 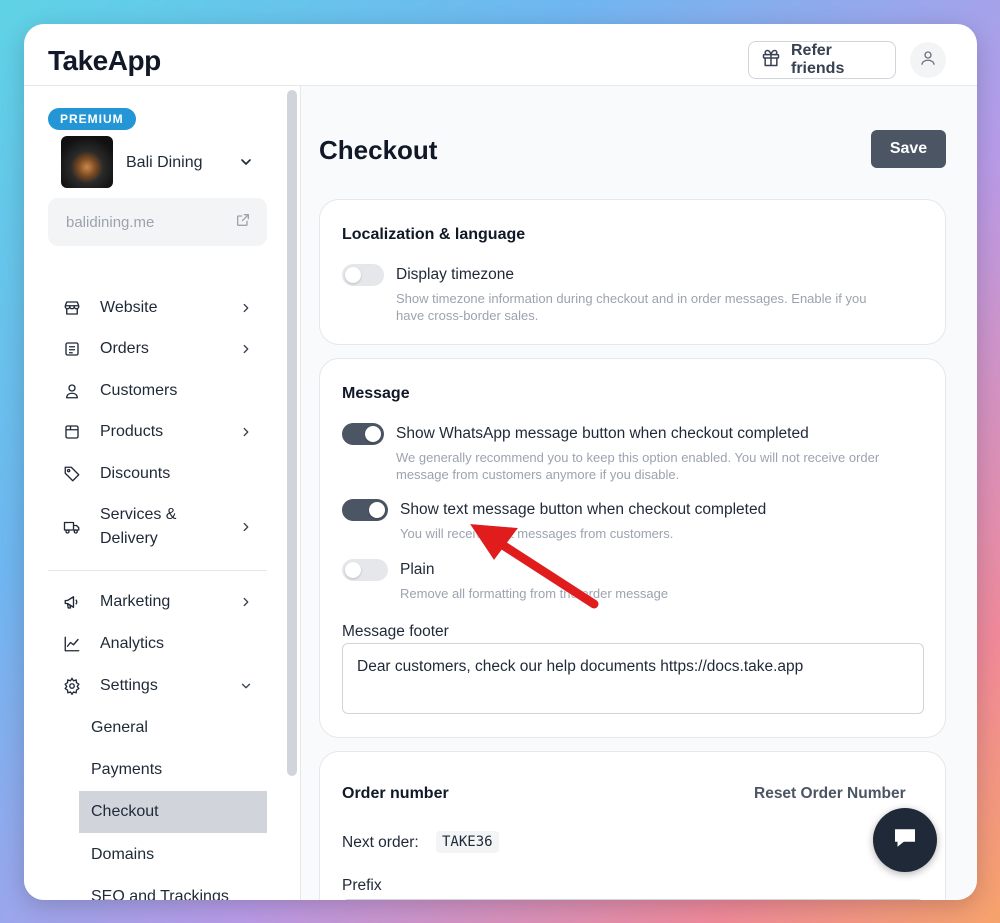 I want to click on box-icon, so click(x=72, y=432).